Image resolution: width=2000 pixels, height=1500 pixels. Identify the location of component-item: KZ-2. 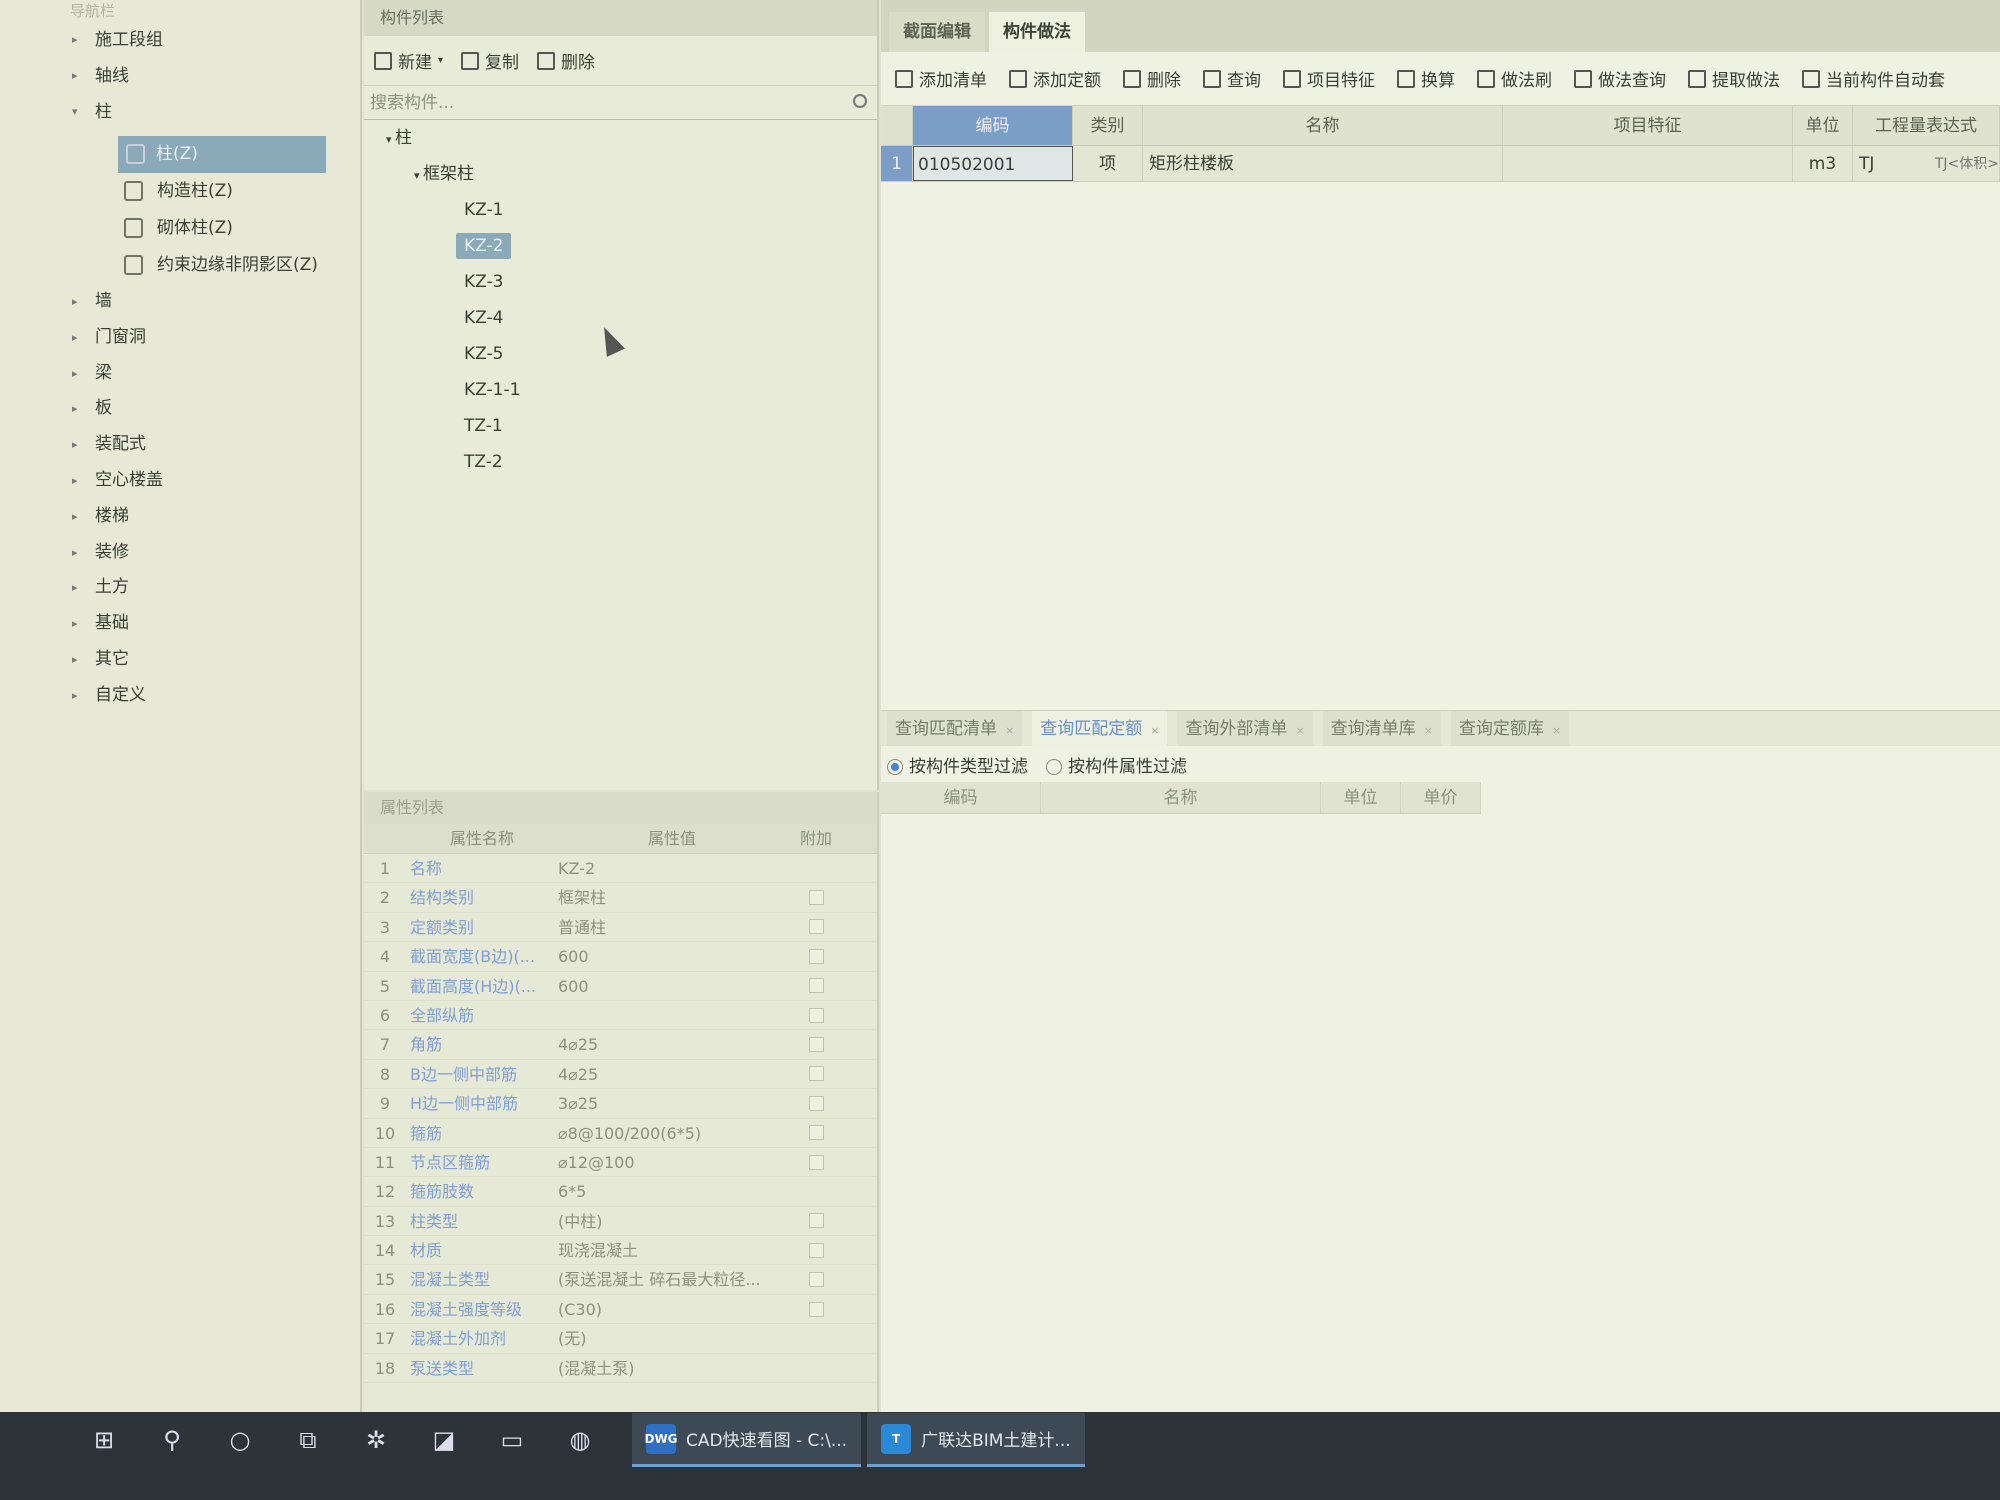
(620, 246).